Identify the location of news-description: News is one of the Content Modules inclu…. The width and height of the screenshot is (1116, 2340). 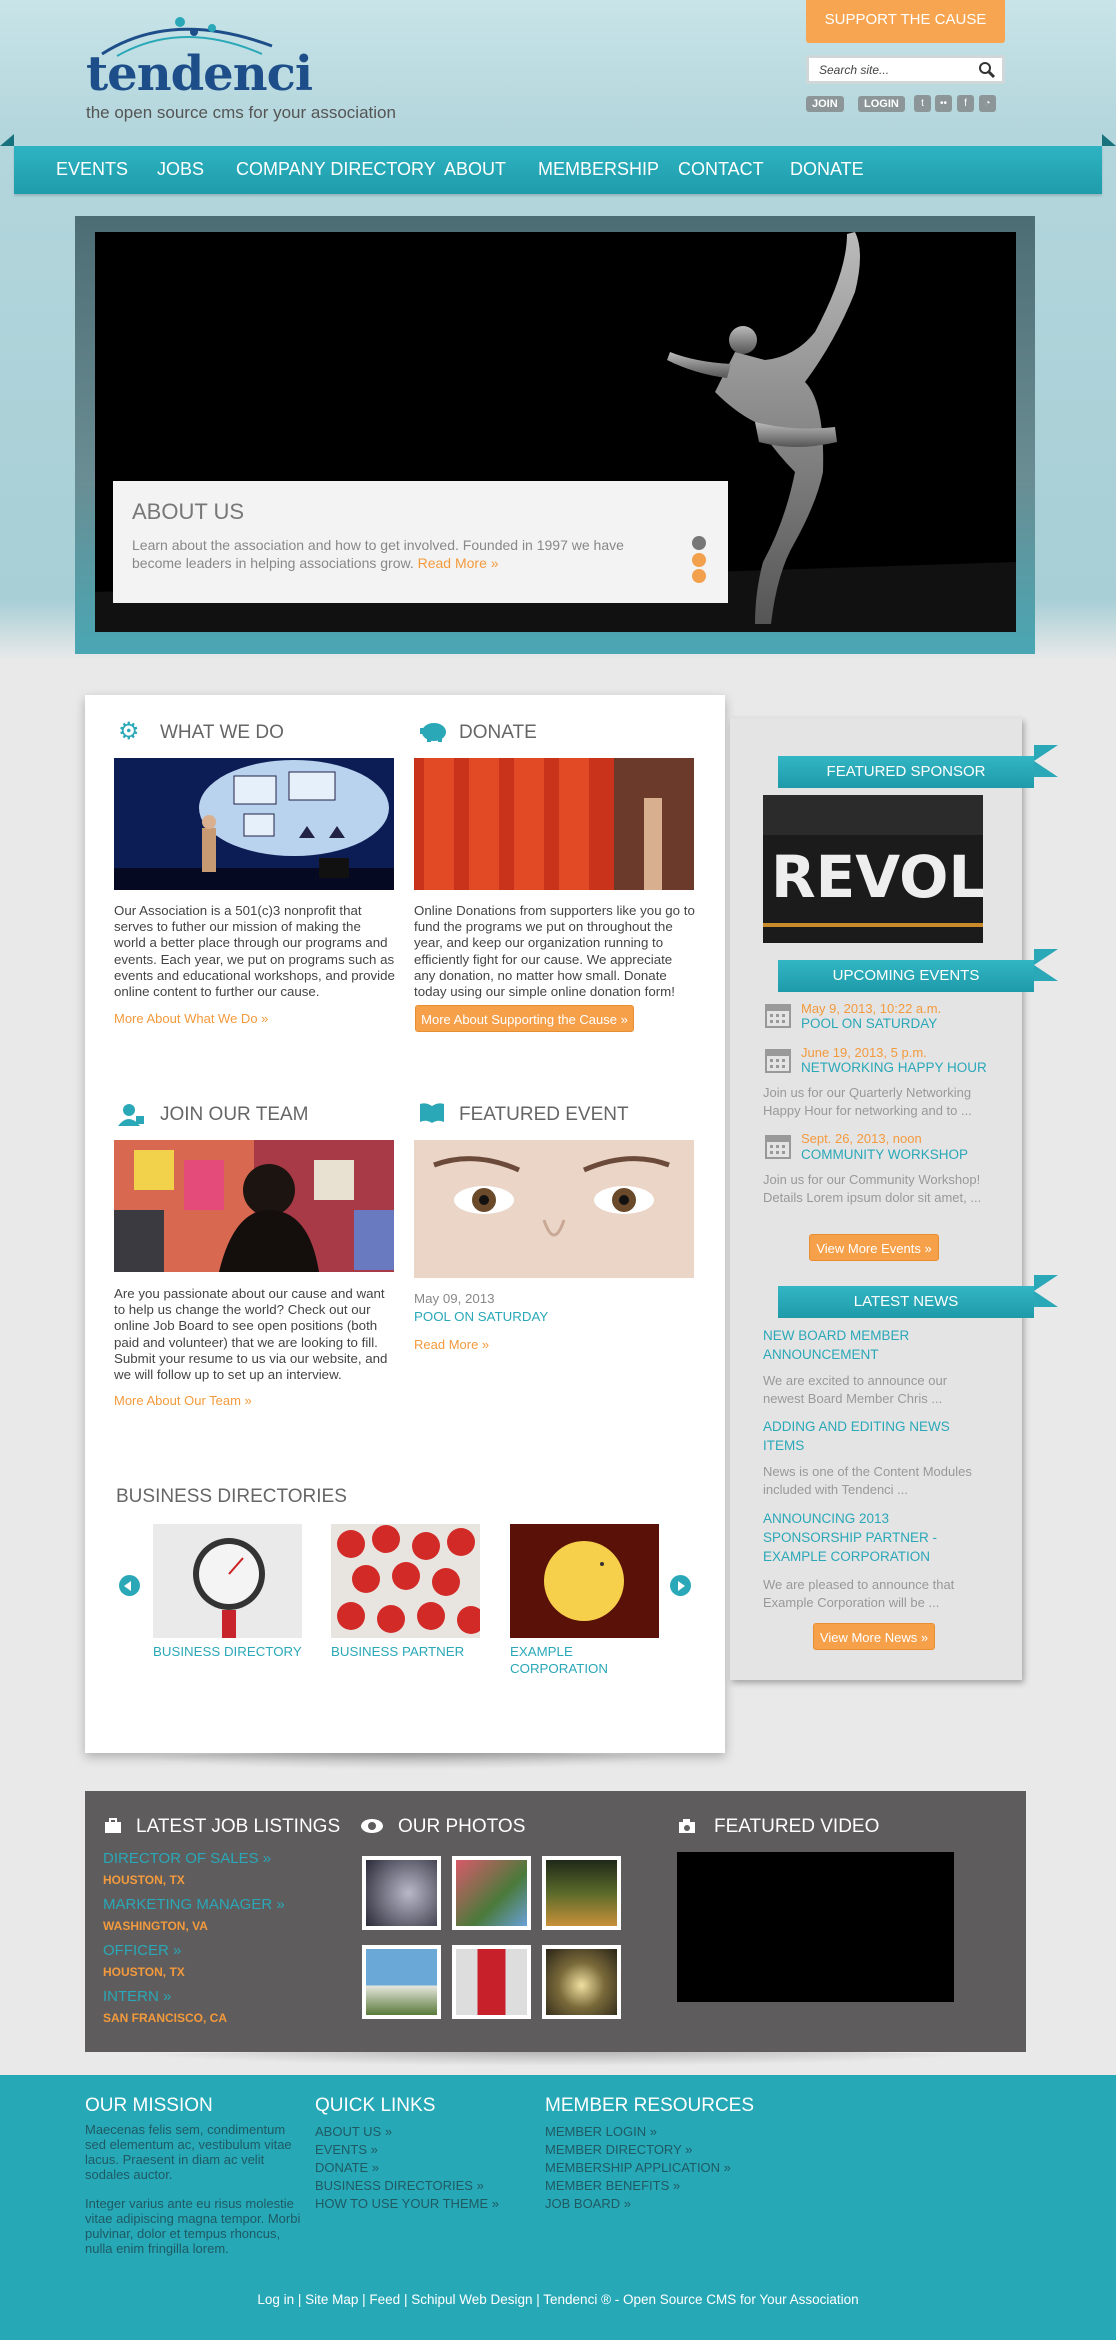
(867, 1480).